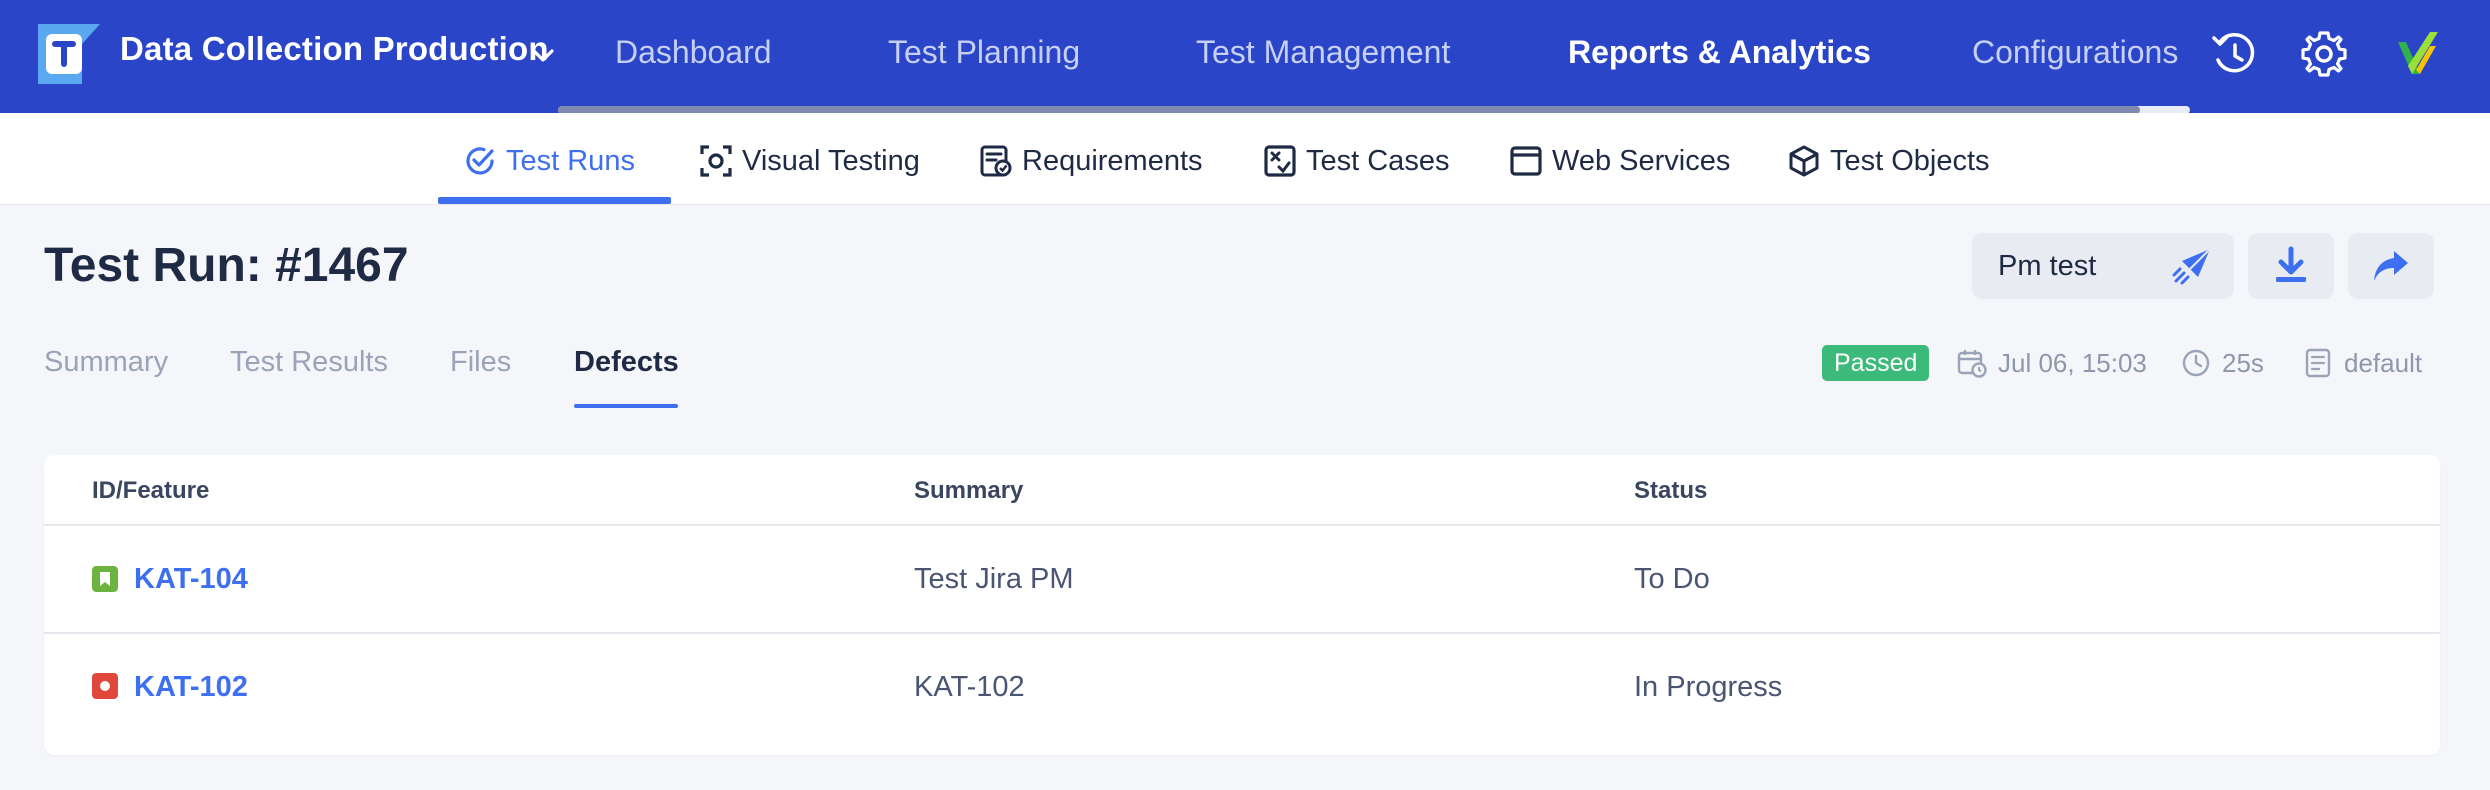 The height and width of the screenshot is (790, 2490). Describe the element at coordinates (1910, 160) in the screenshot. I see `subtab-label: Test Objects` at that location.